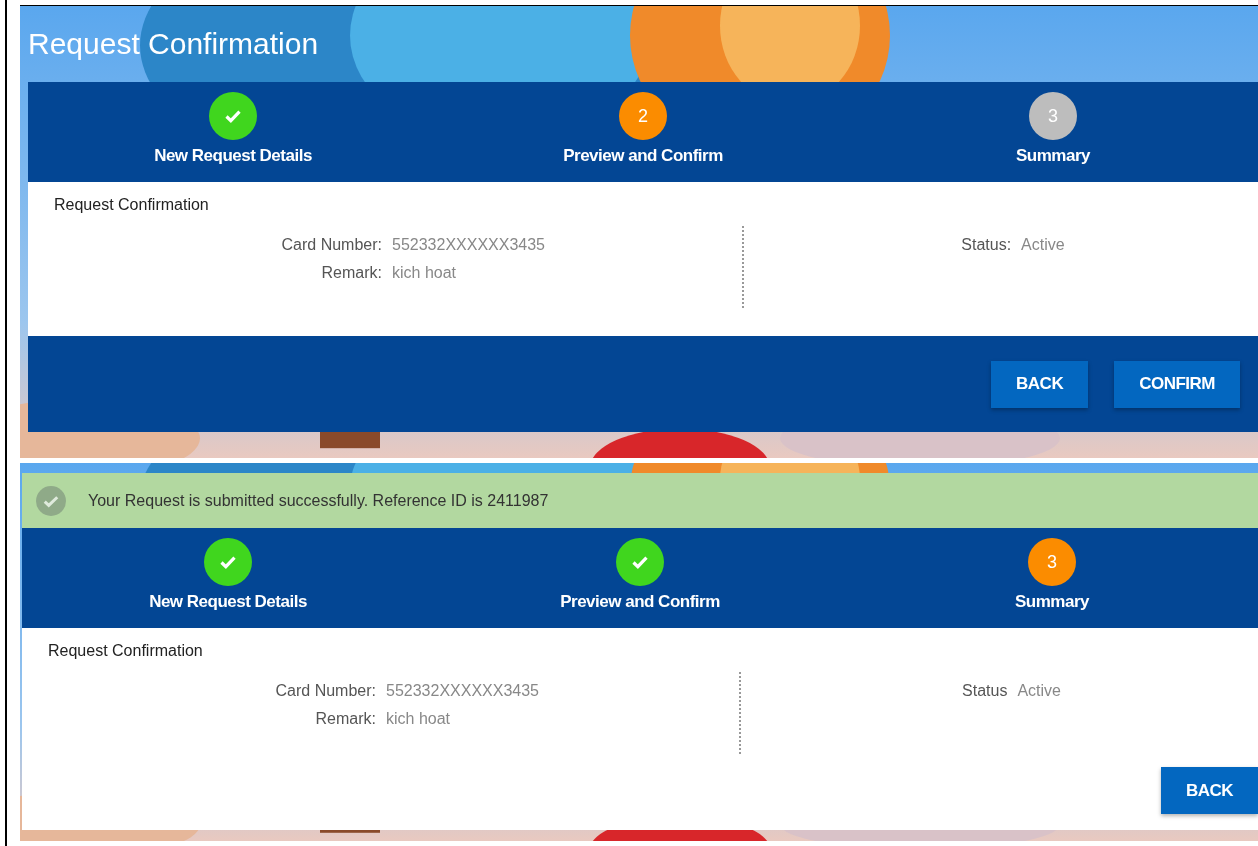  Describe the element at coordinates (986, 245) in the screenshot. I see `field-label: Status:` at that location.